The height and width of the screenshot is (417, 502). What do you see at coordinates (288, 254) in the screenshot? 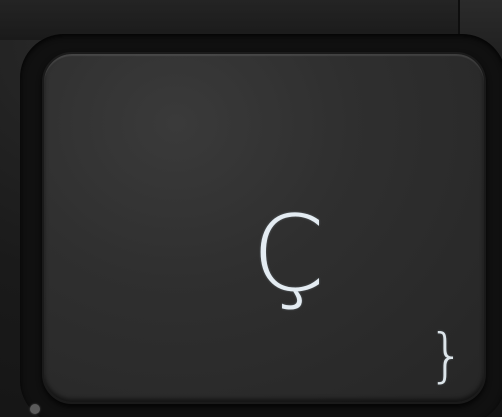
I see `key-main-legend: Ç` at bounding box center [288, 254].